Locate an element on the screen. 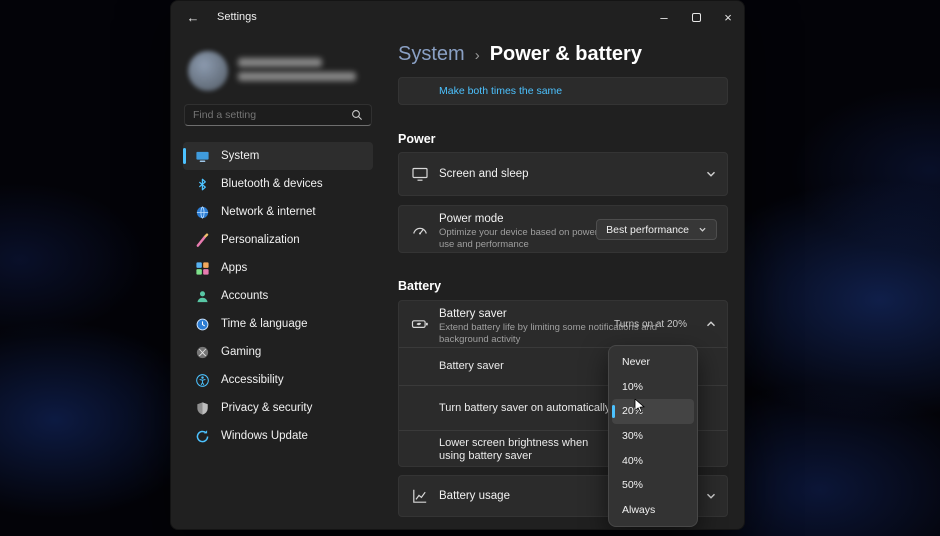  power-mode-value: Best performance is located at coordinates (647, 229).